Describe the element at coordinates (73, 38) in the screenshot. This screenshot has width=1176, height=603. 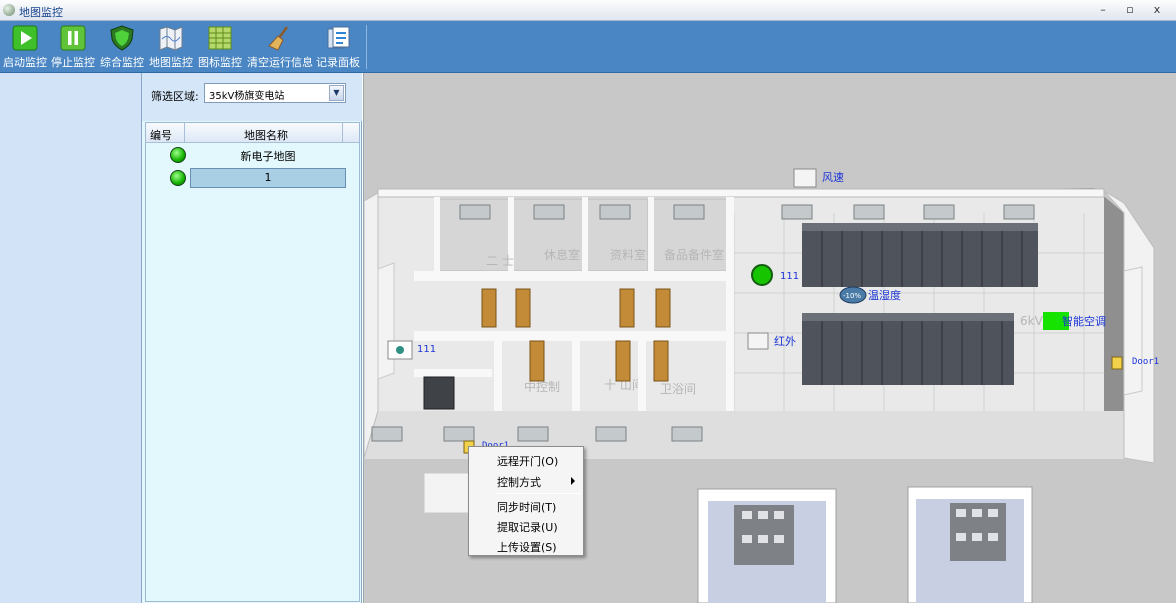
I see `pause-icon` at that location.